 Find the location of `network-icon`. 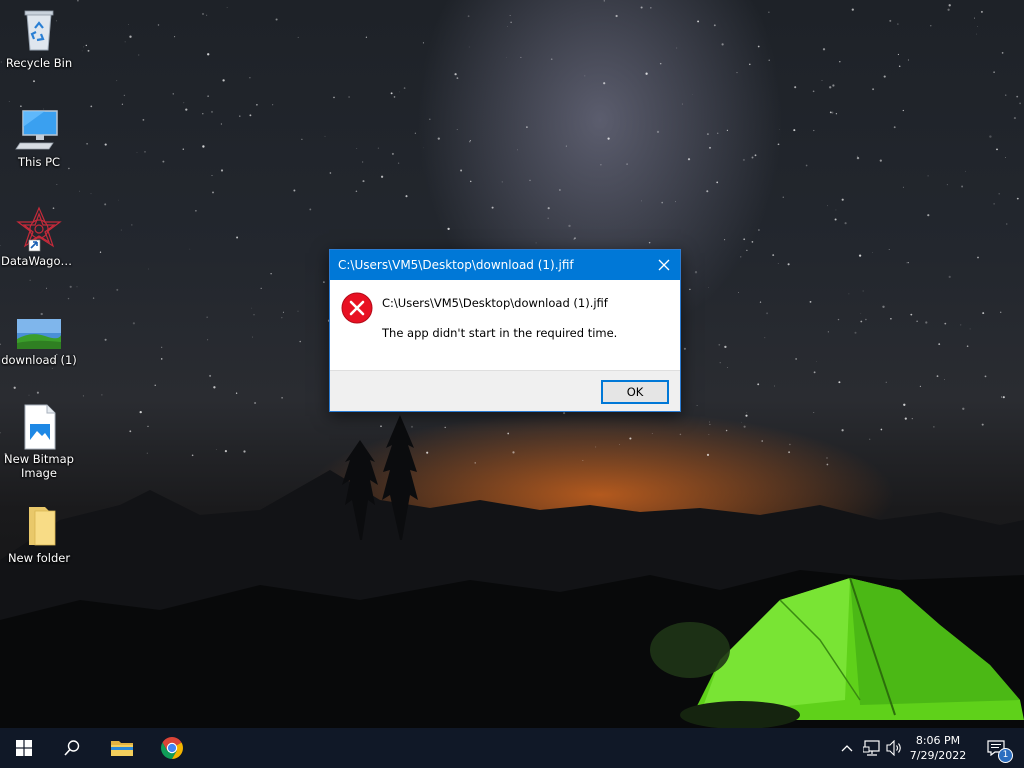

network-icon is located at coordinates (871, 748).